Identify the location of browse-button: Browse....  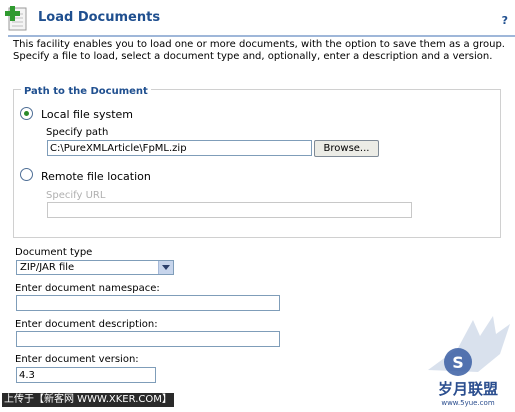
(346, 148).